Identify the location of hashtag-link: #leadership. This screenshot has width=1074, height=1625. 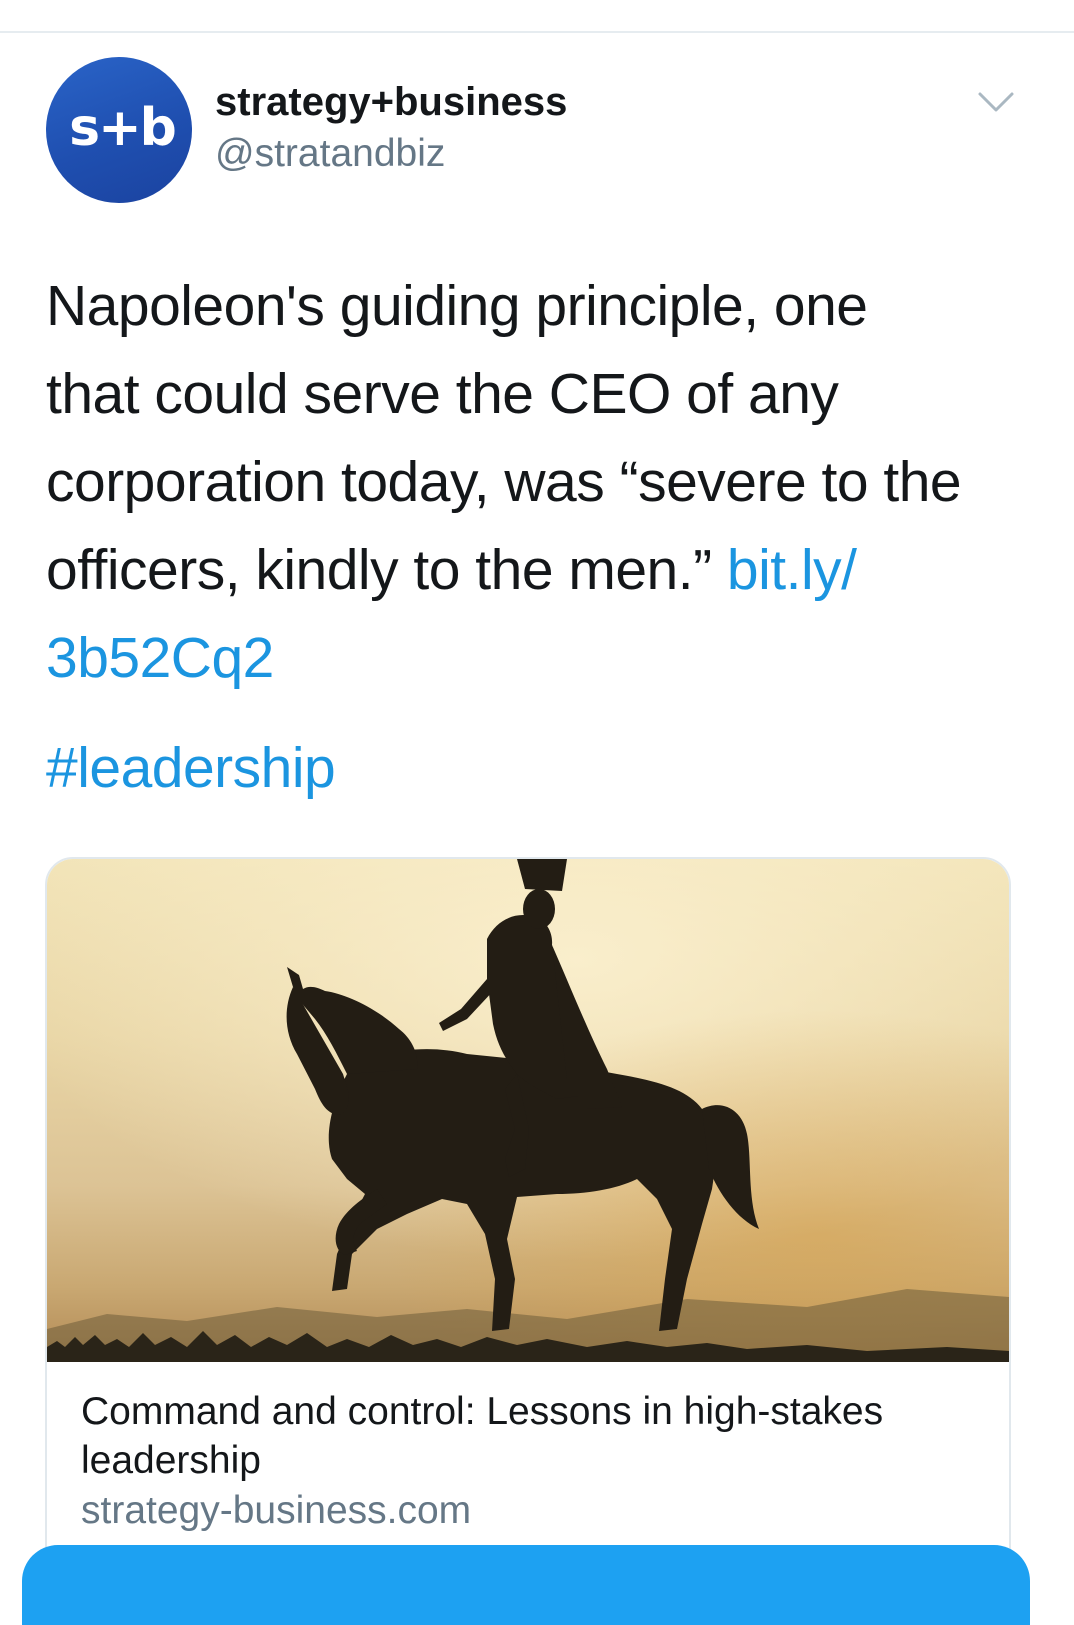
(191, 768).